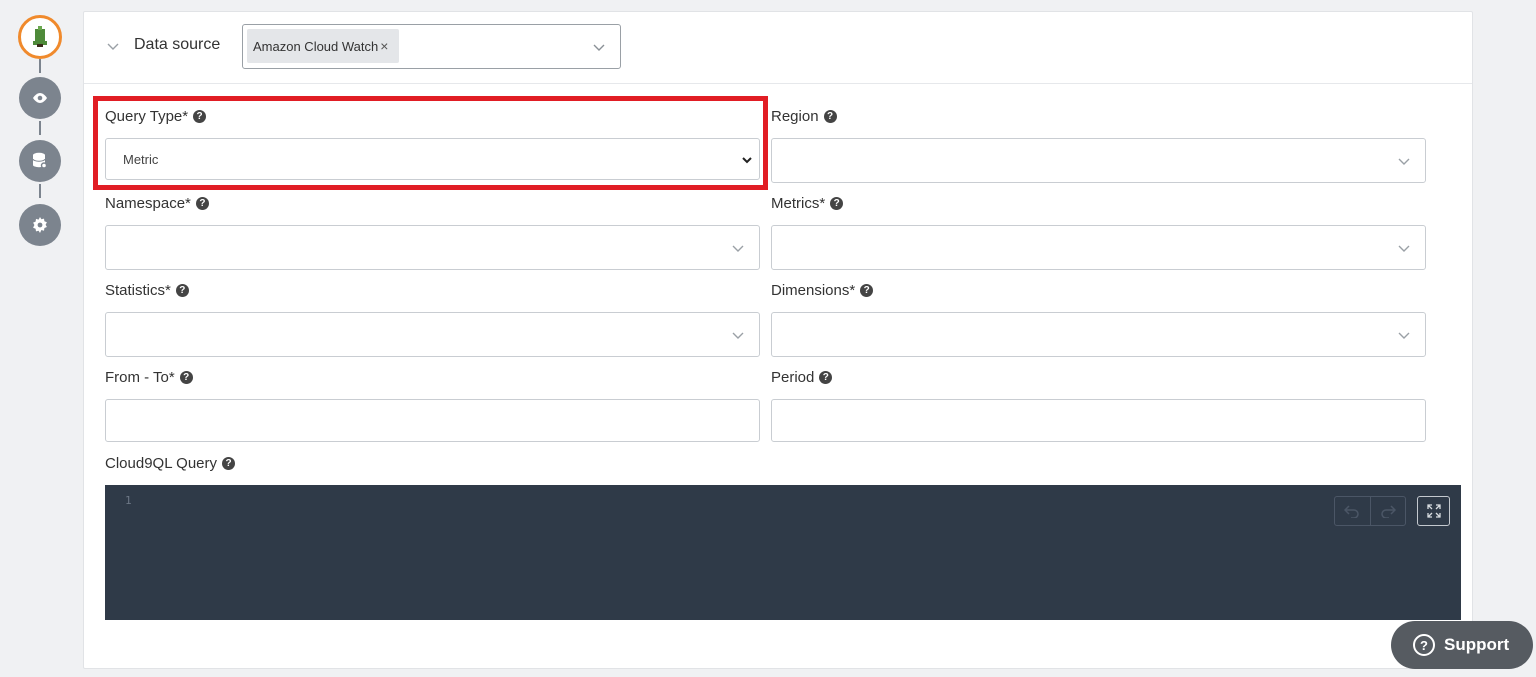 The image size is (1536, 677). Describe the element at coordinates (149, 377) in the screenshot. I see `from-to-label: From - To* ?` at that location.